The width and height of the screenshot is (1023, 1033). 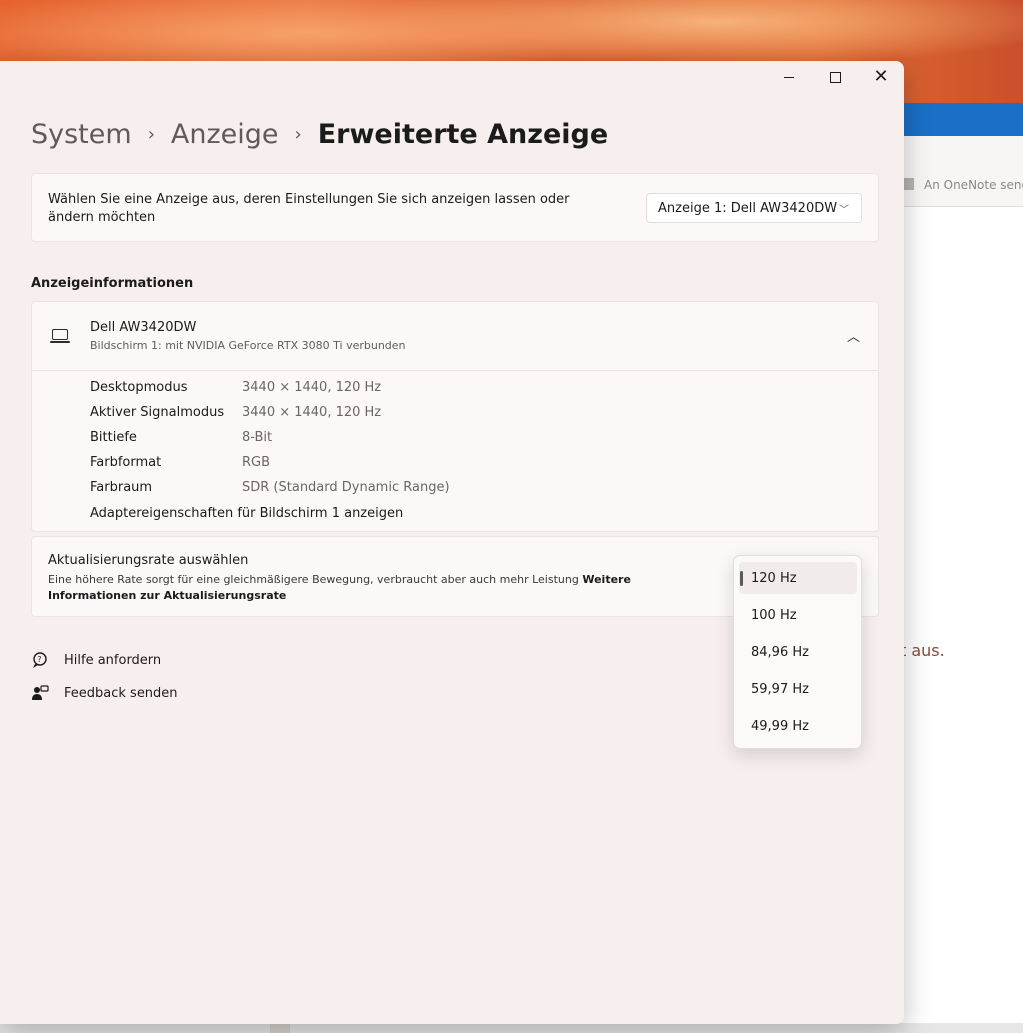 What do you see at coordinates (81, 134) in the screenshot?
I see `breadcrumb-system: System` at bounding box center [81, 134].